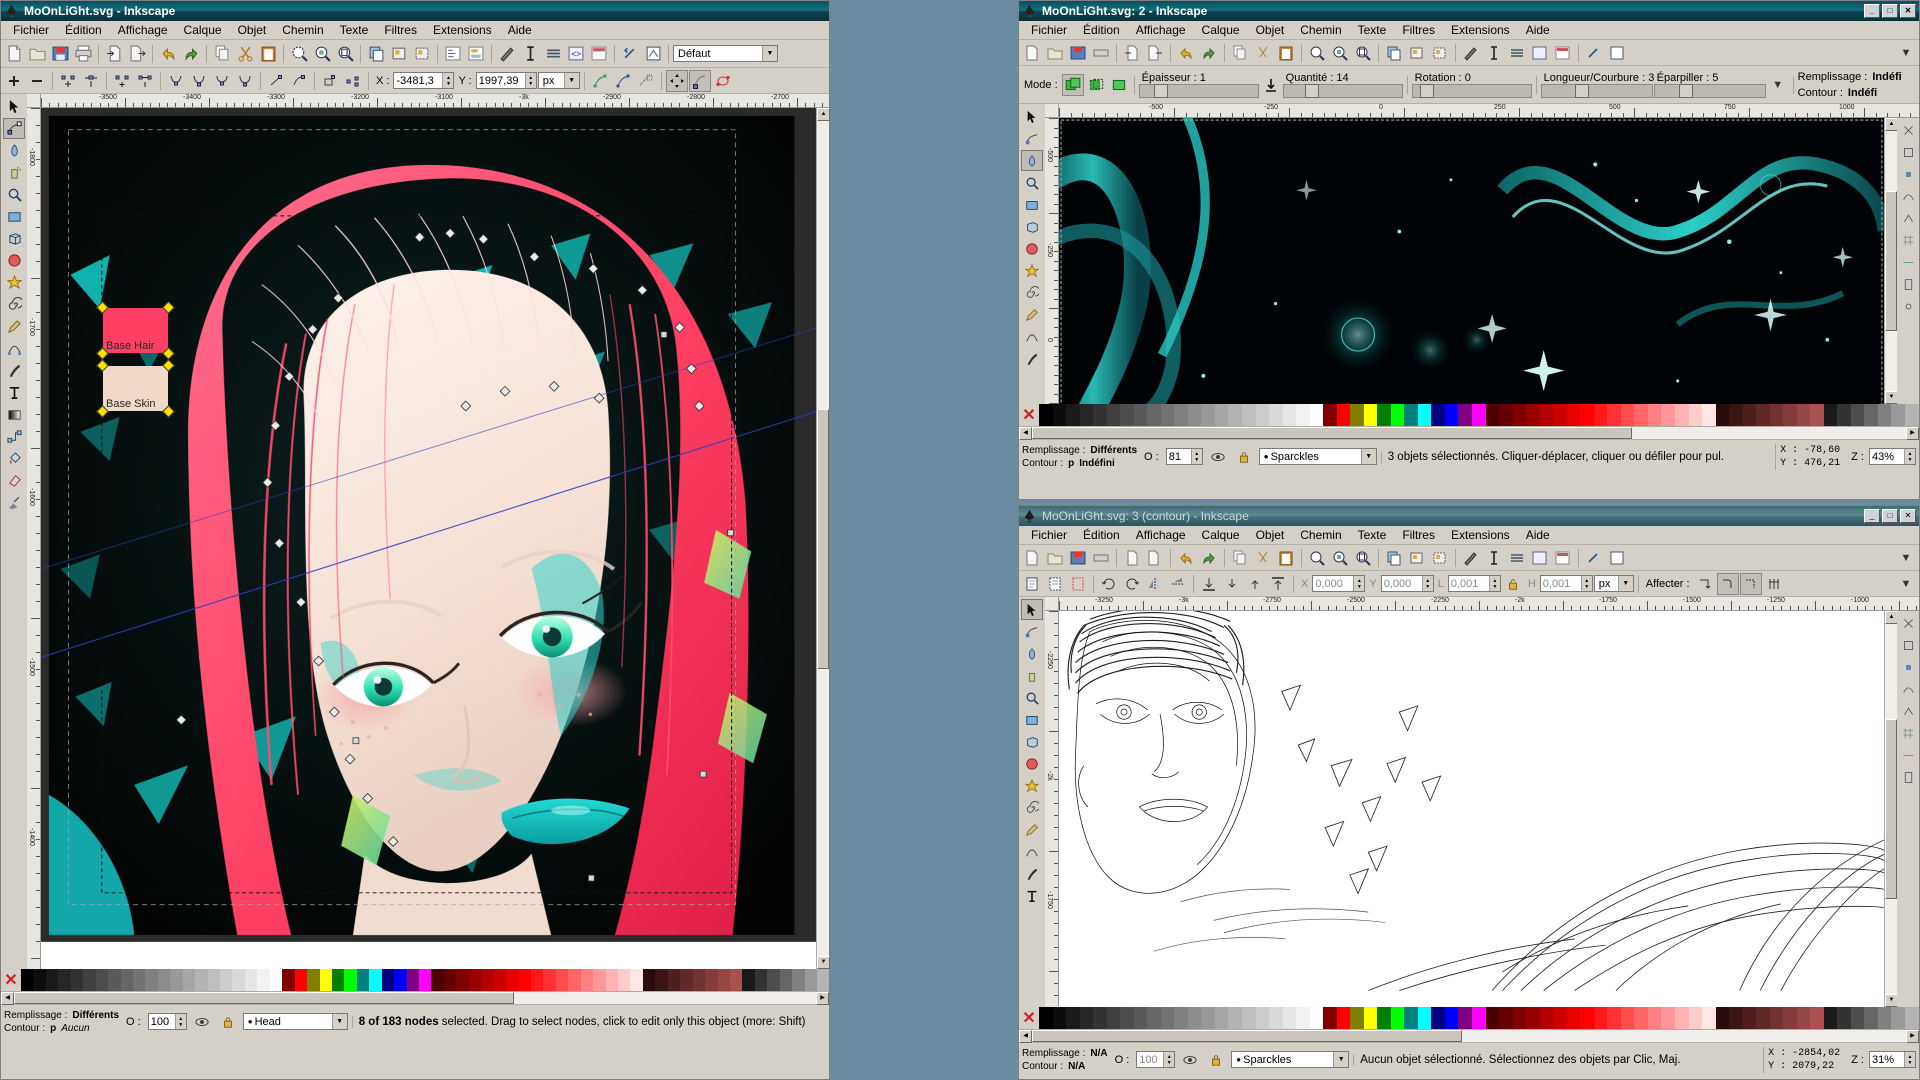  I want to click on sel-y-spinner: ▲▼, so click(1407, 583).